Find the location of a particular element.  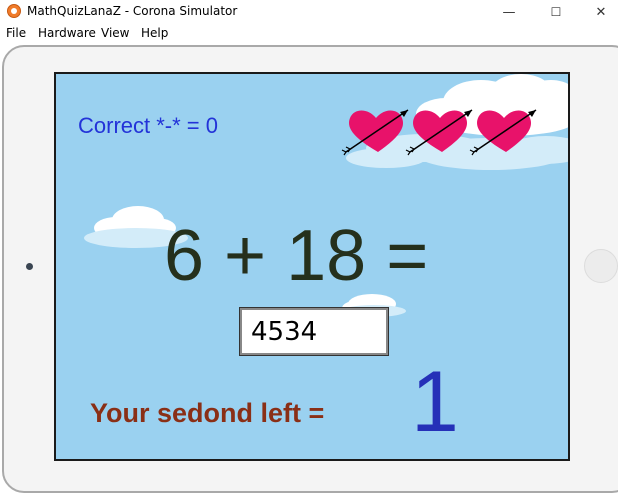

corona-app-icon is located at coordinates (14, 11).